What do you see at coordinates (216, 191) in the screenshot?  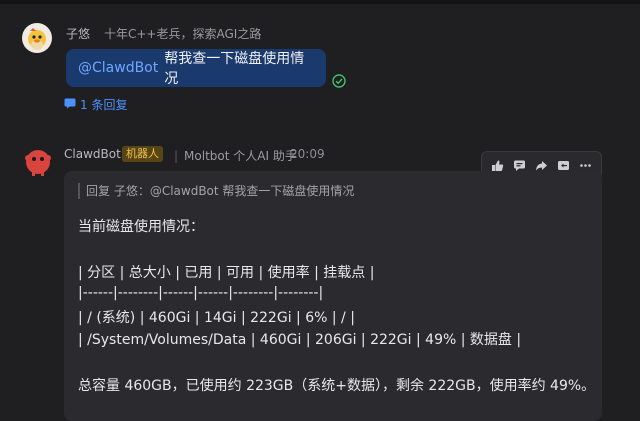 I see `reply-quote: 回复 子悠：@ClawdBot 帮我查一下磁盘使用情况` at bounding box center [216, 191].